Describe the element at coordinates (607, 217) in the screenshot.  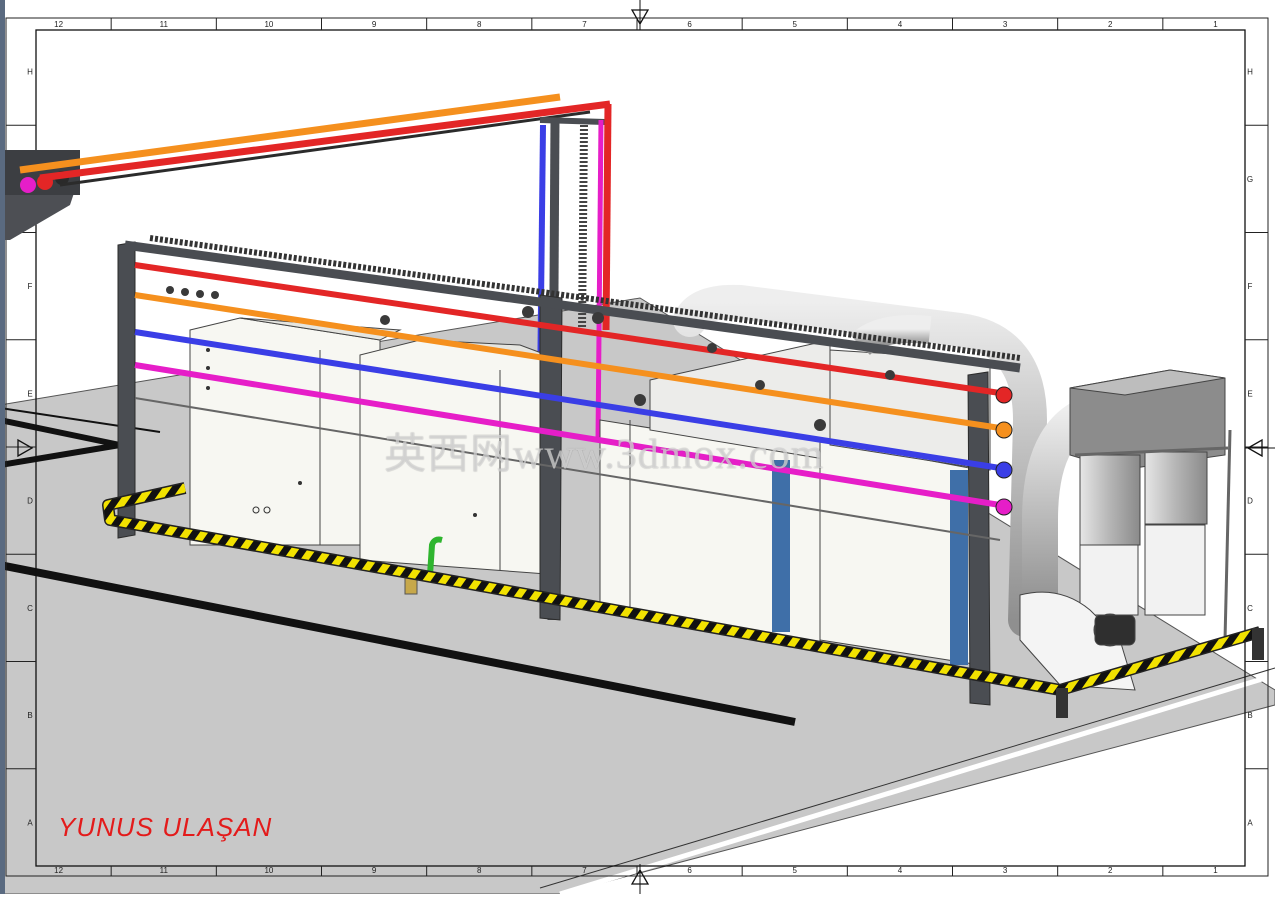
I see `vertical-riser-red` at that location.